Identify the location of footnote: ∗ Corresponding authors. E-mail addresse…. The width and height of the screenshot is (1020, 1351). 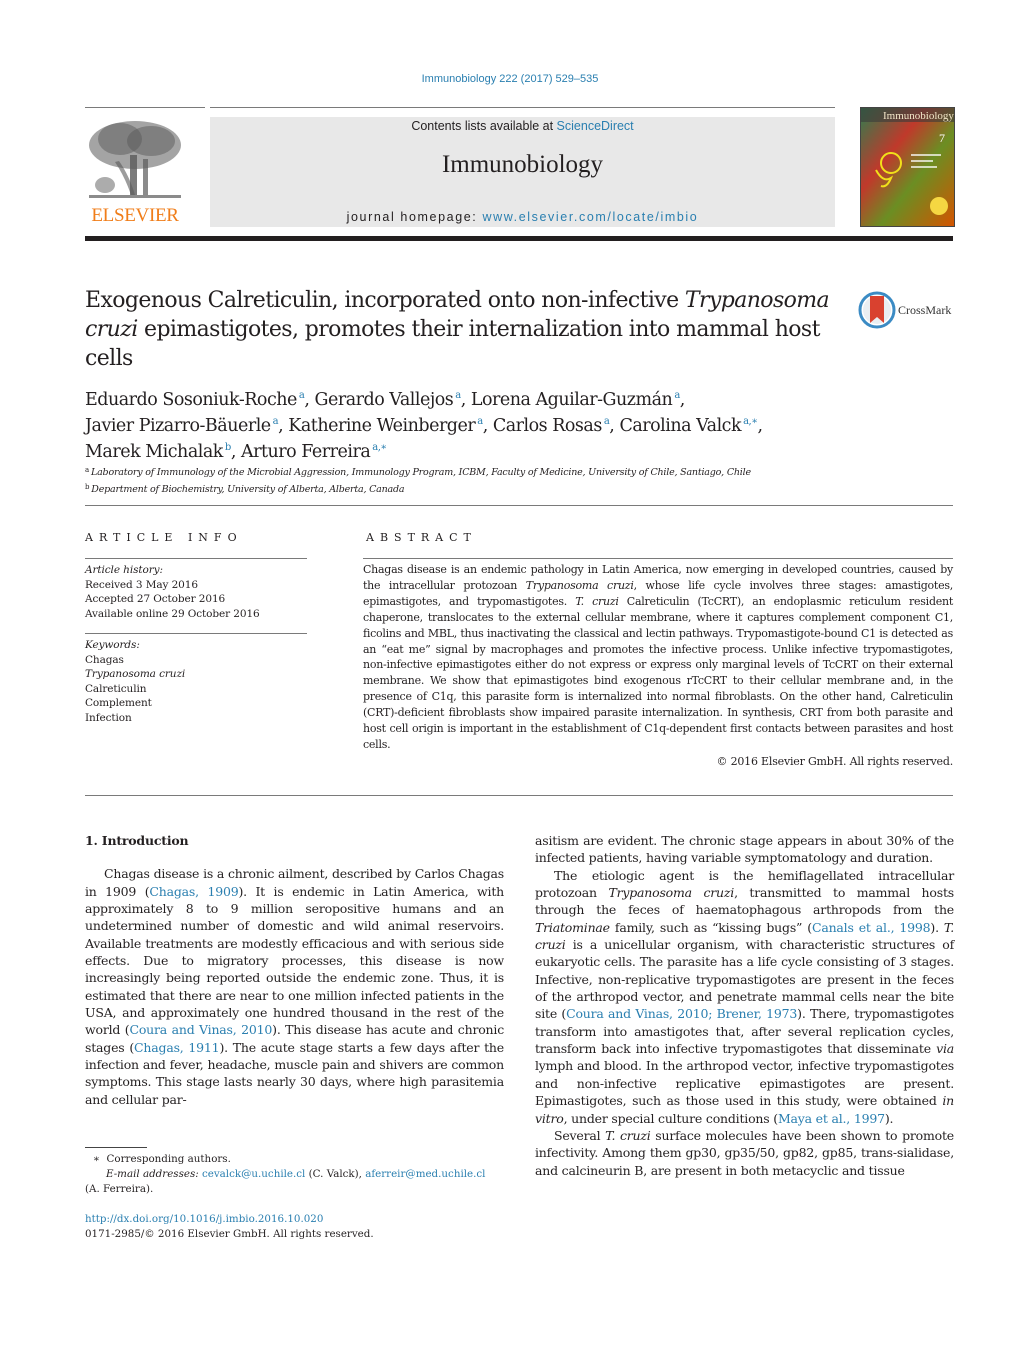
(285, 1174).